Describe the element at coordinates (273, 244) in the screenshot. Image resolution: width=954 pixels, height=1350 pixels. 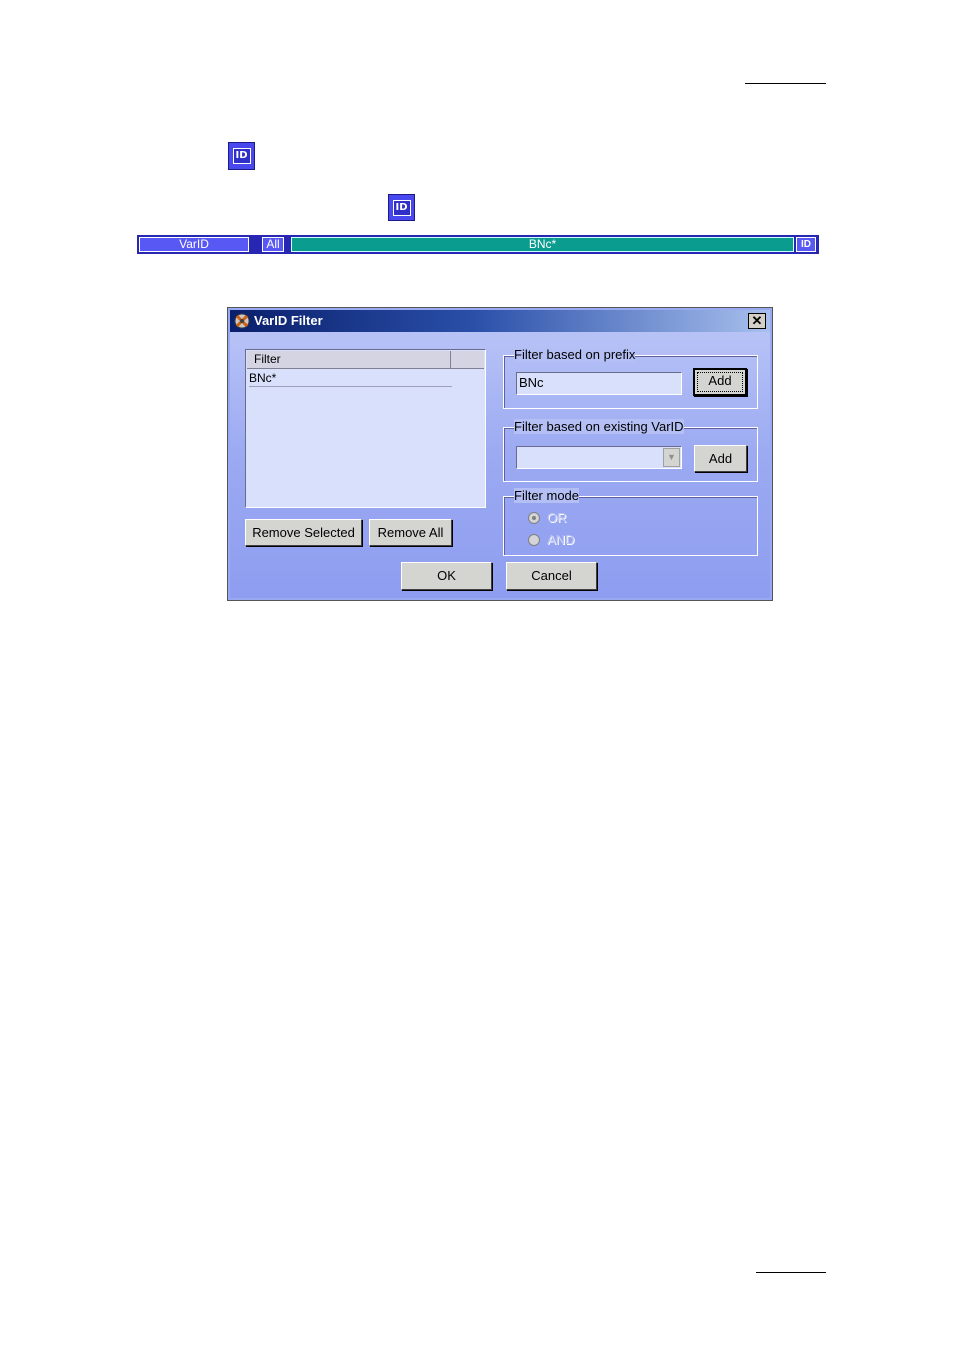
I see `all-button: All` at that location.